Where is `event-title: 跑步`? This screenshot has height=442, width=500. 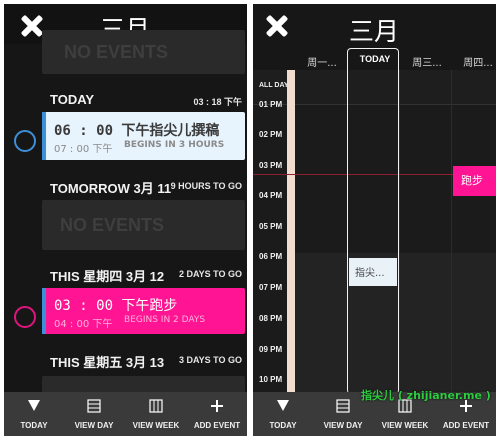
event-title: 跑步 is located at coordinates (472, 180).